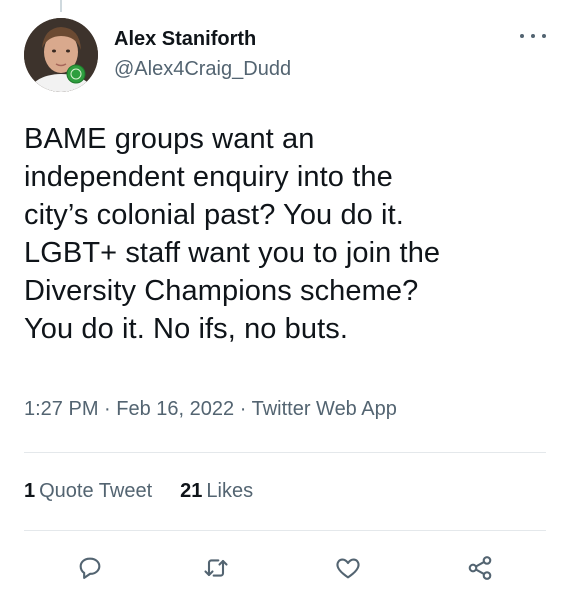 This screenshot has height=600, width=568. Describe the element at coordinates (61, 409) in the screenshot. I see `tweet-time: 1:27 PM` at that location.